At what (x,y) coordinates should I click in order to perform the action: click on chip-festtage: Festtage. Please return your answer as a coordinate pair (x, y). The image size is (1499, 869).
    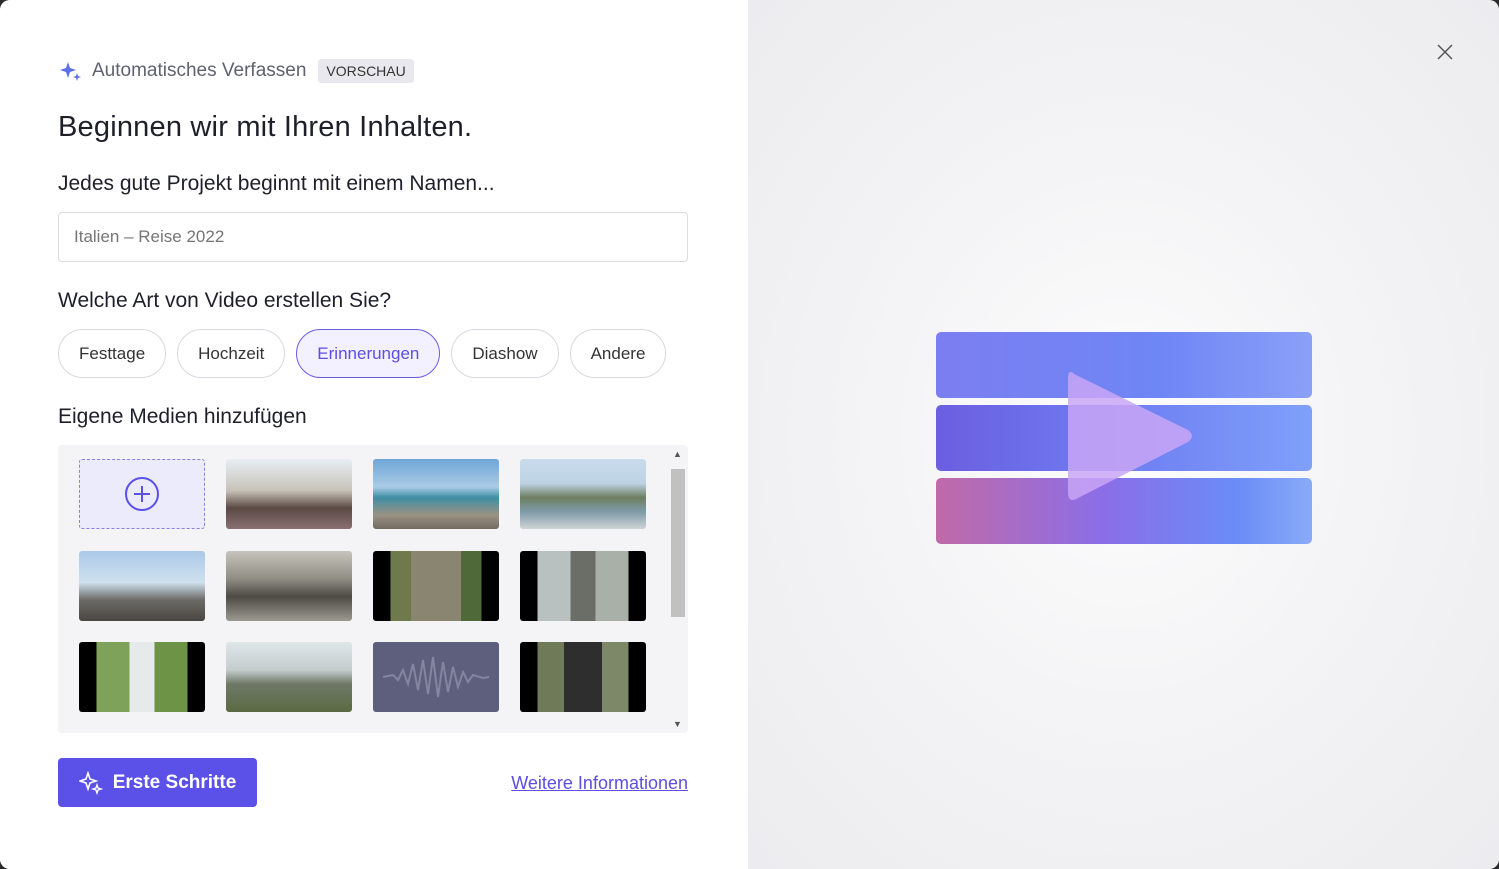
    Looking at the image, I should click on (112, 353).